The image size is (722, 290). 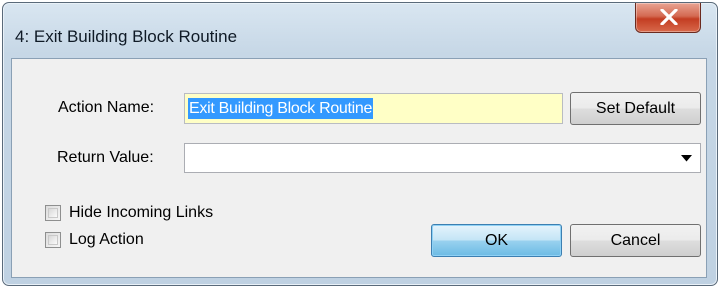 I want to click on log-action-checkbox, so click(x=53, y=240).